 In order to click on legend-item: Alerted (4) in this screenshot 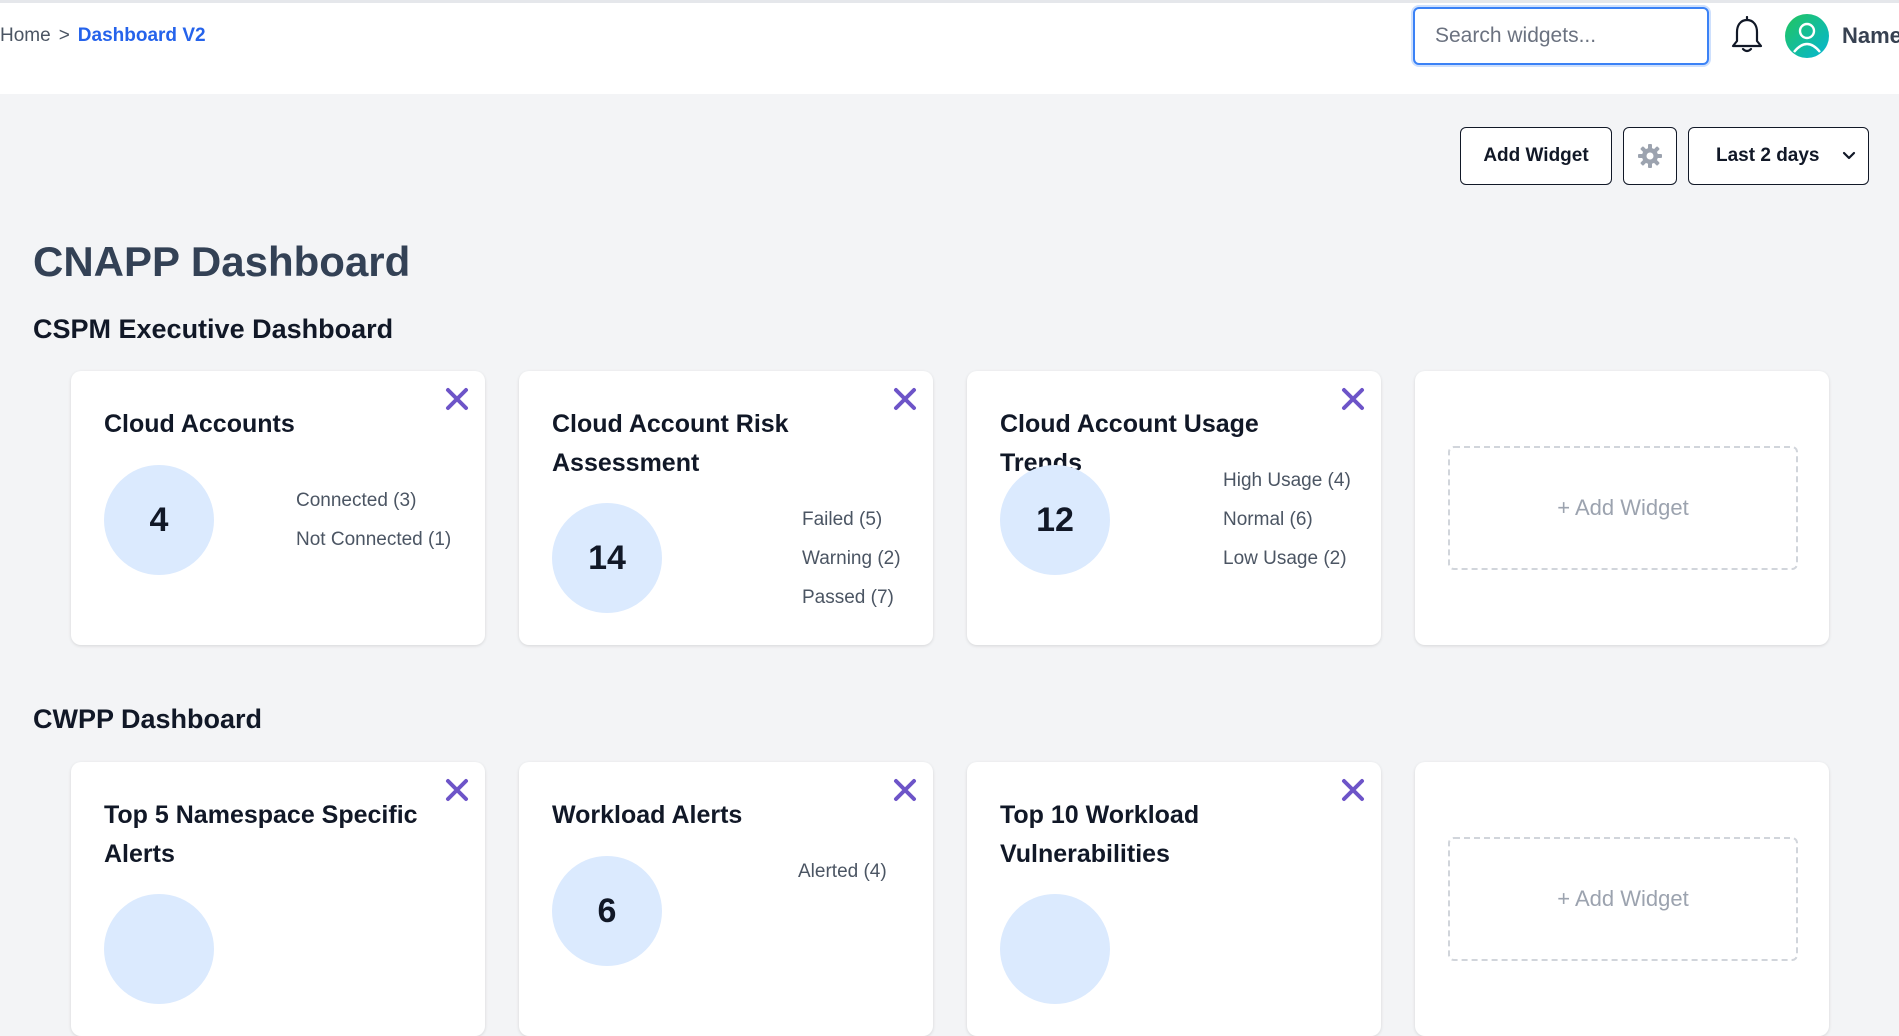, I will do `click(842, 871)`.